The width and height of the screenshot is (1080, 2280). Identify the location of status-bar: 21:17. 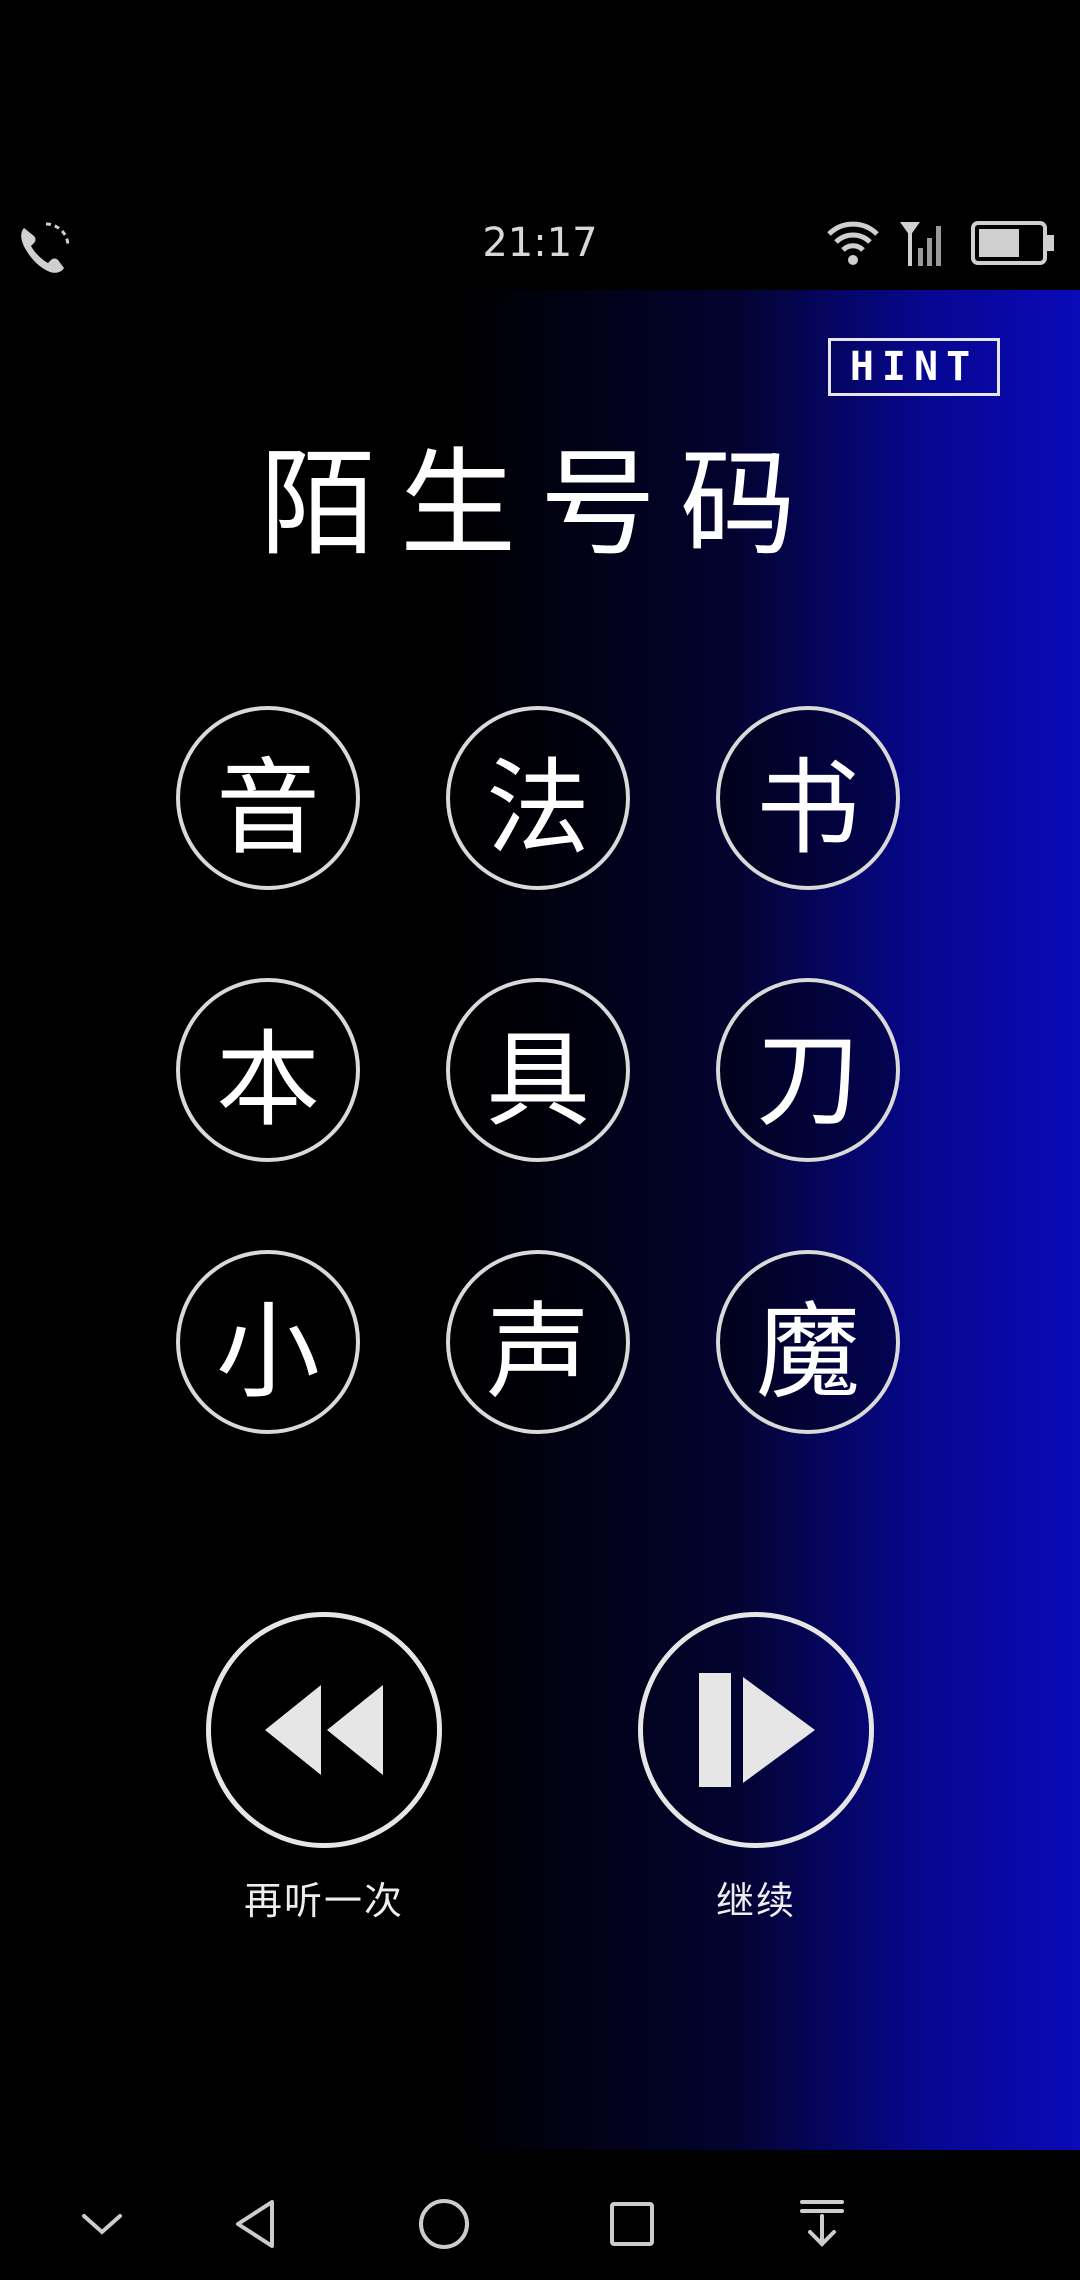
(540, 245).